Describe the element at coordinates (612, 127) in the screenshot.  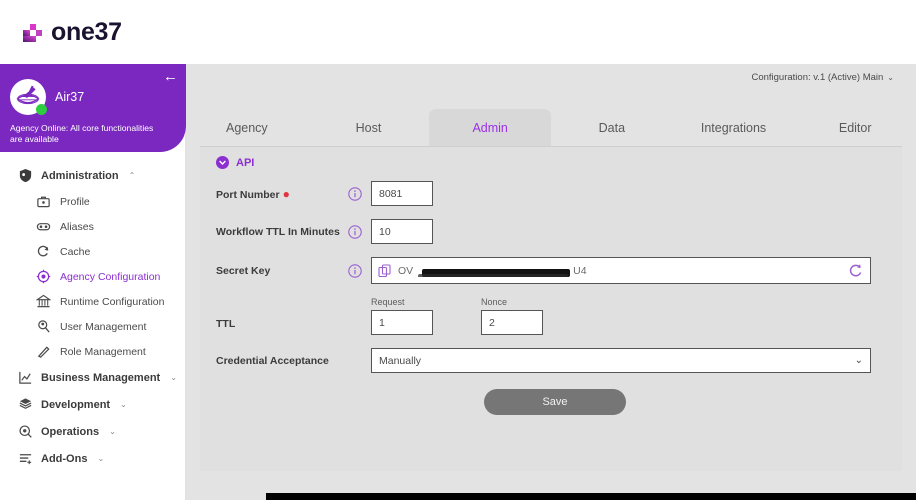
I see `tab-data: Data` at that location.